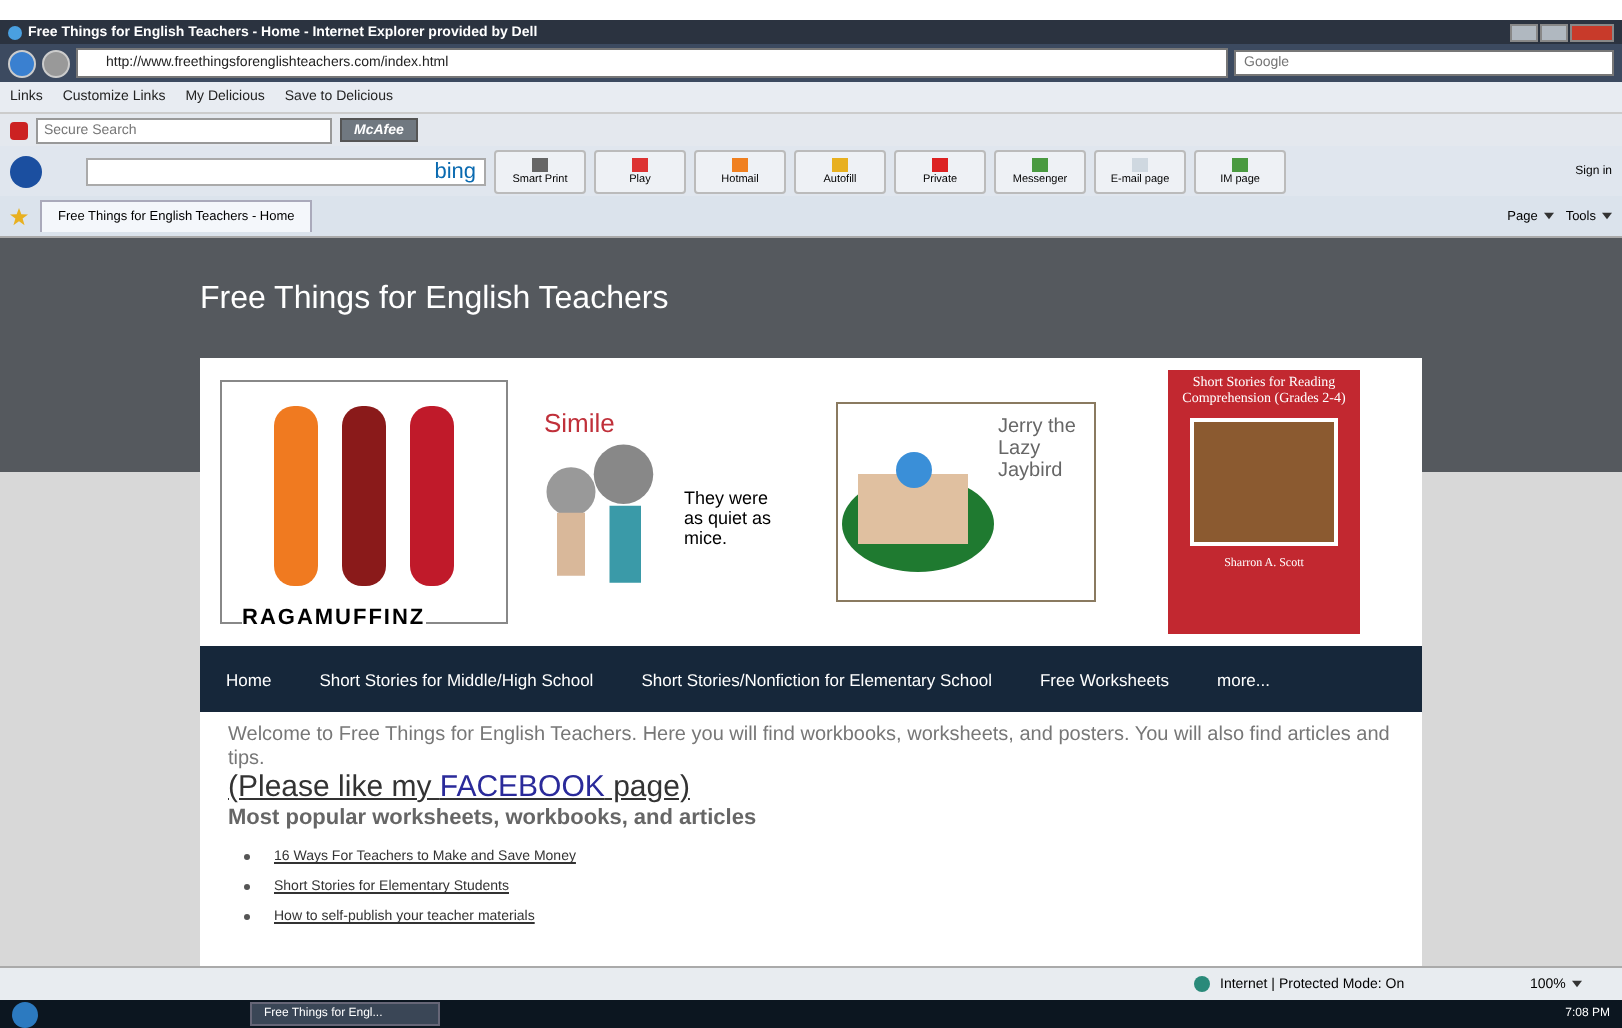 The width and height of the screenshot is (1622, 1028). Describe the element at coordinates (1592, 32) in the screenshot. I see `close-button` at that location.